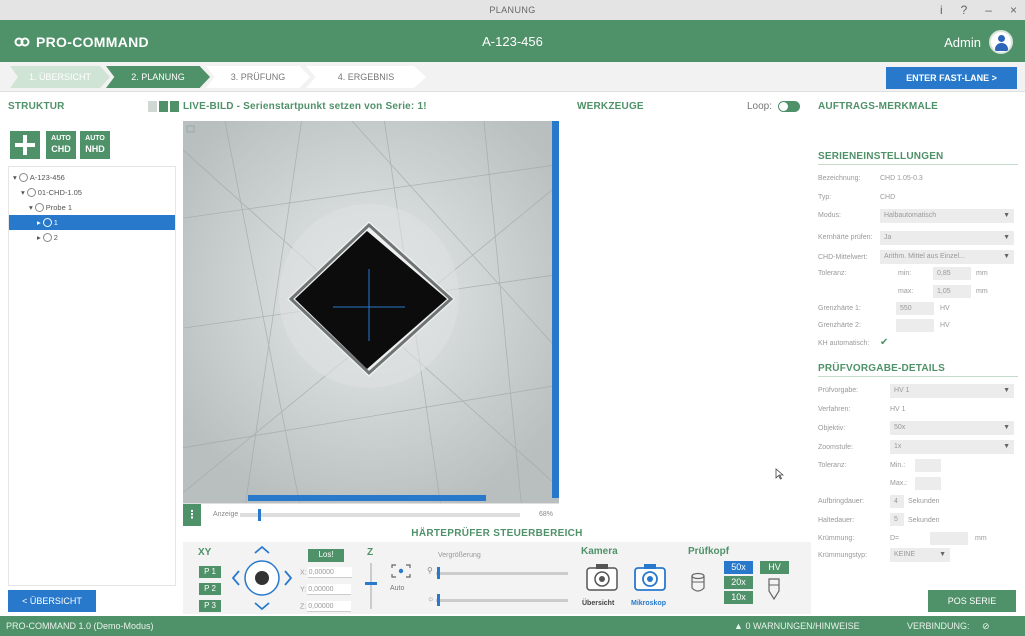  I want to click on tree-item-probe: ▾ Probe 1, so click(92, 207).